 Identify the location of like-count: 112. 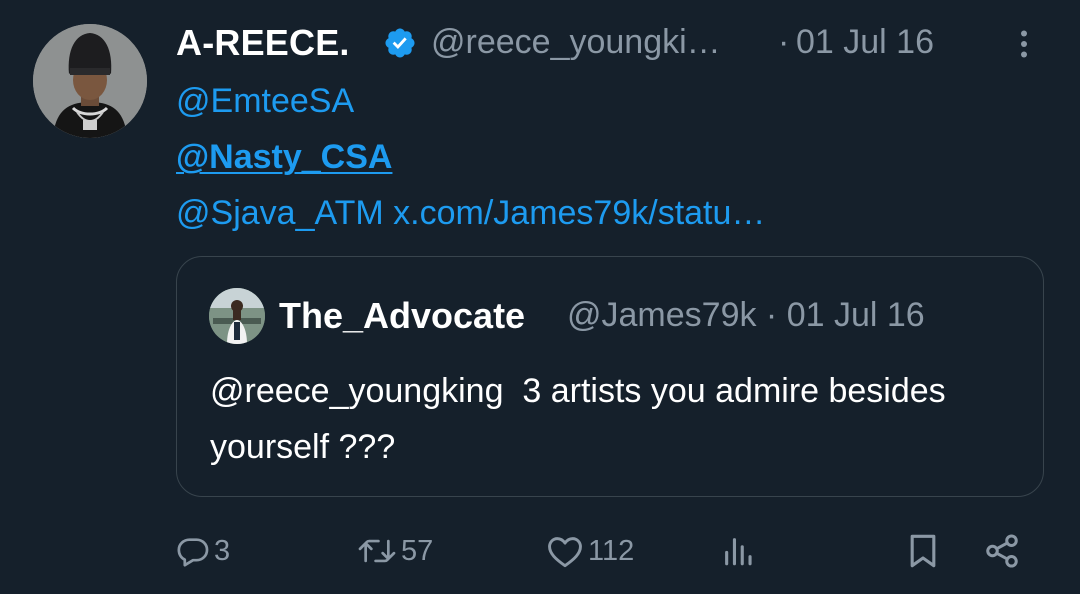
(611, 550).